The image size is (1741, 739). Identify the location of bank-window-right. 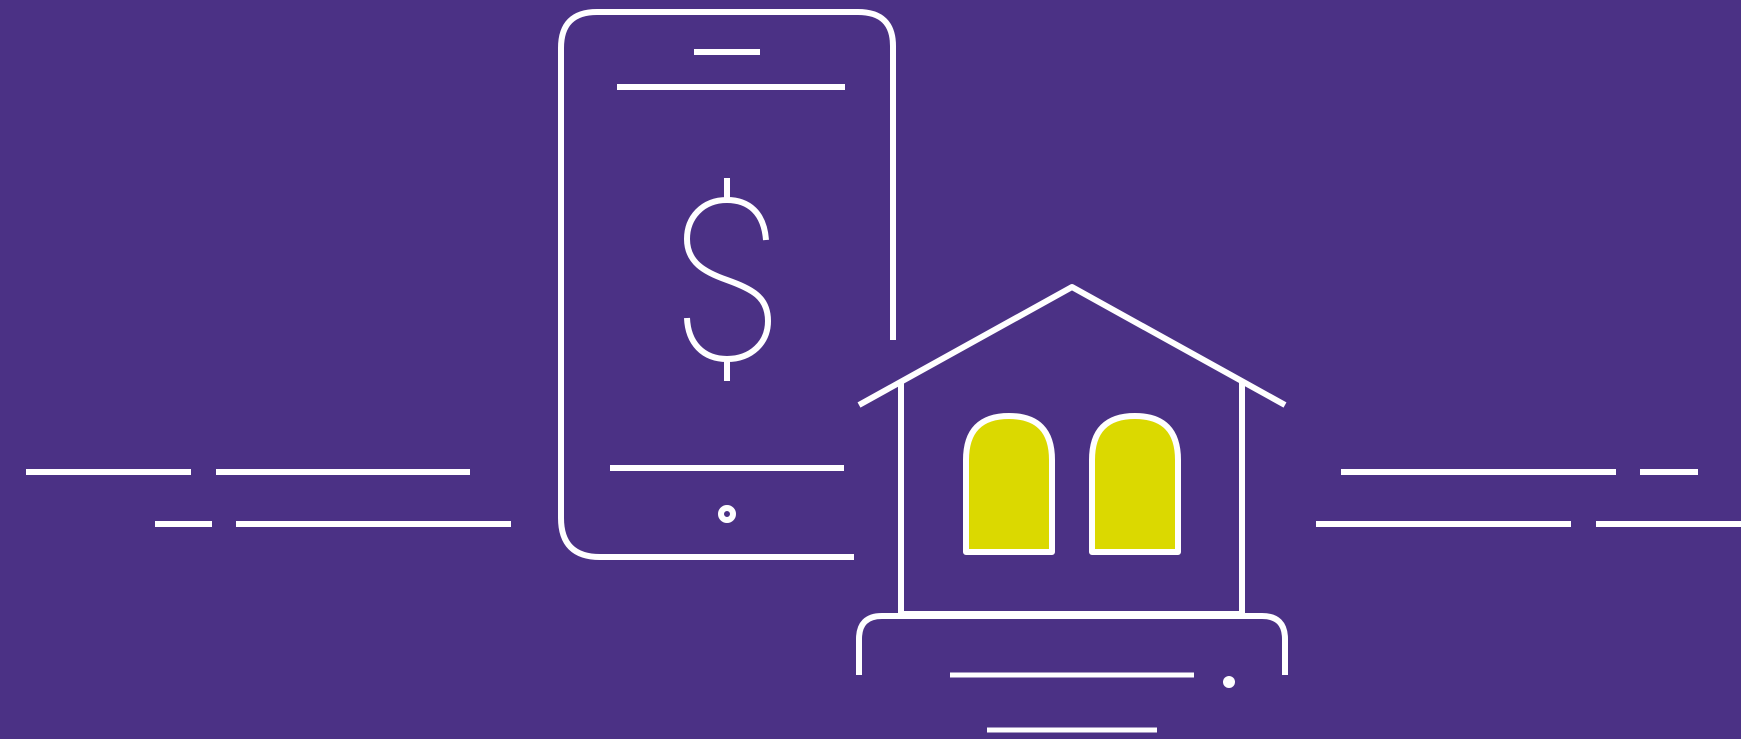
(1135, 484).